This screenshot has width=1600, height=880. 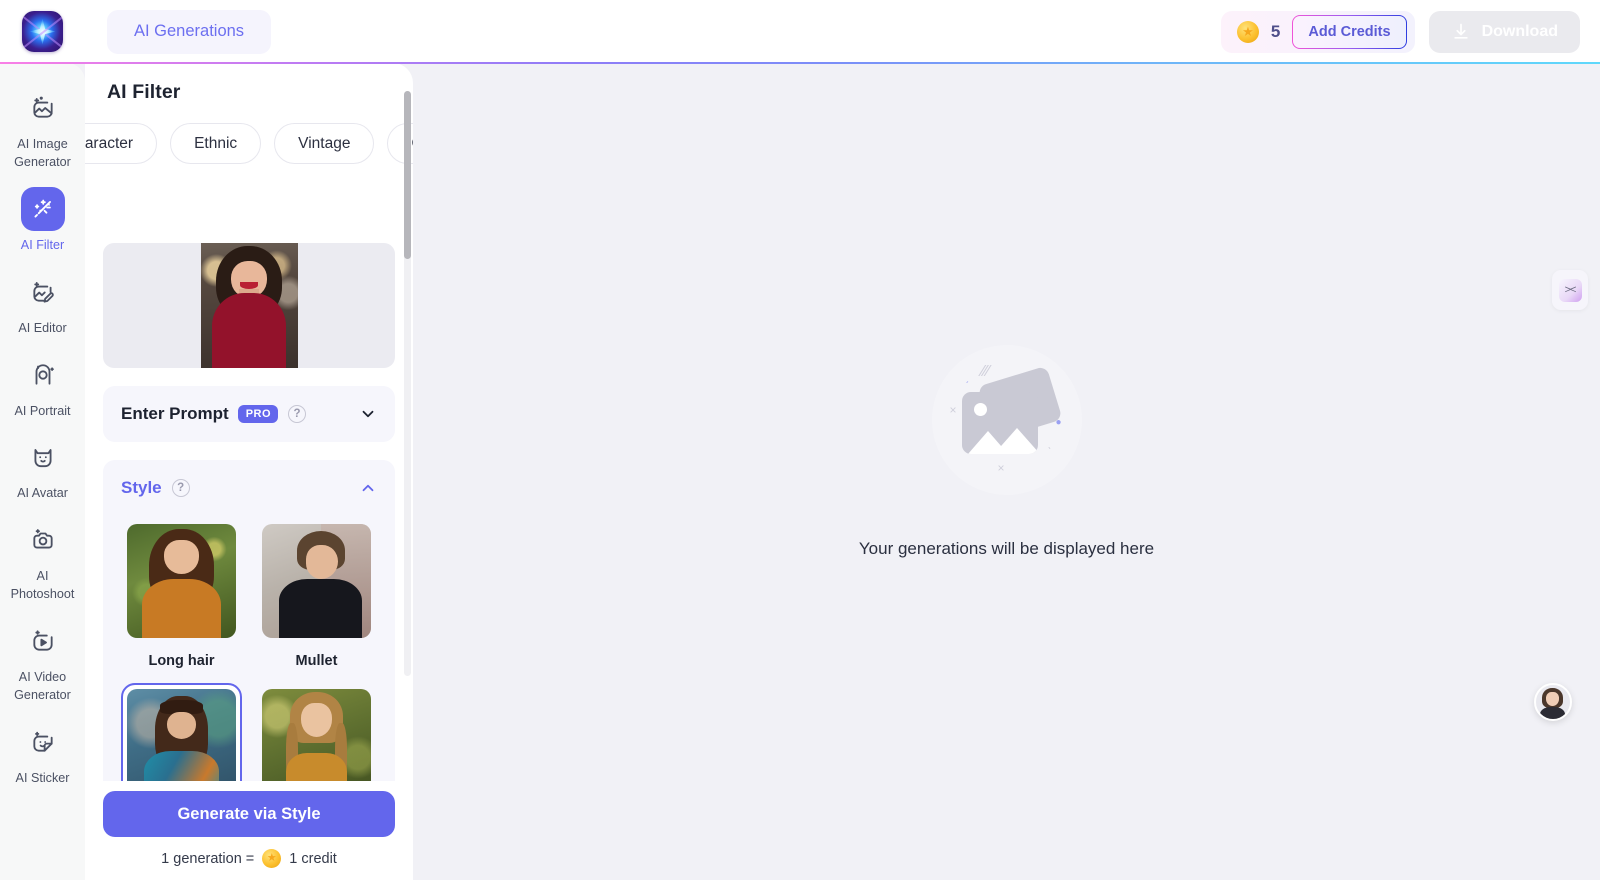 I want to click on chip-label: Character, so click(x=109, y=143).